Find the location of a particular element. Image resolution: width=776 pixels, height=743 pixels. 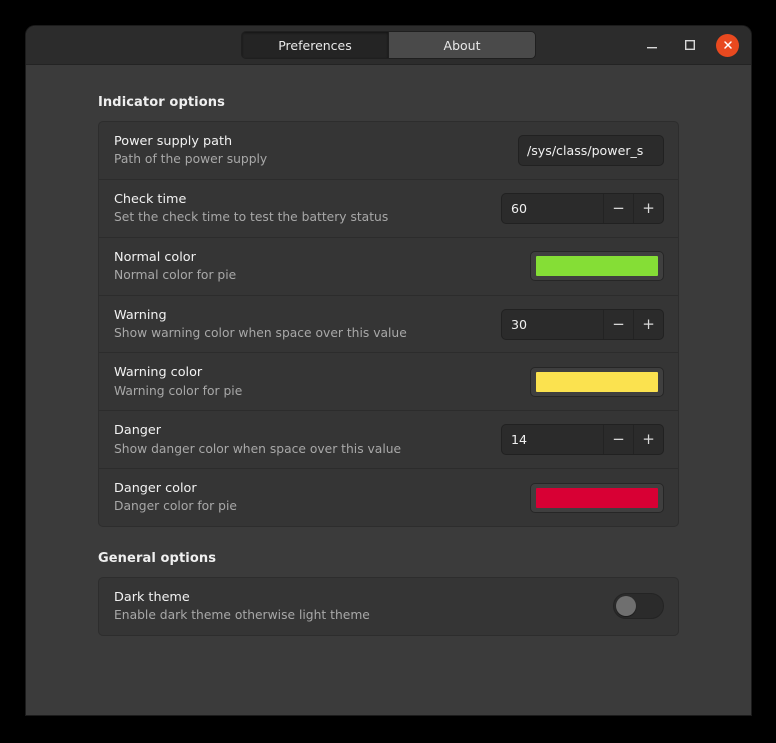

check-time-decrement-button: − is located at coordinates (618, 208).